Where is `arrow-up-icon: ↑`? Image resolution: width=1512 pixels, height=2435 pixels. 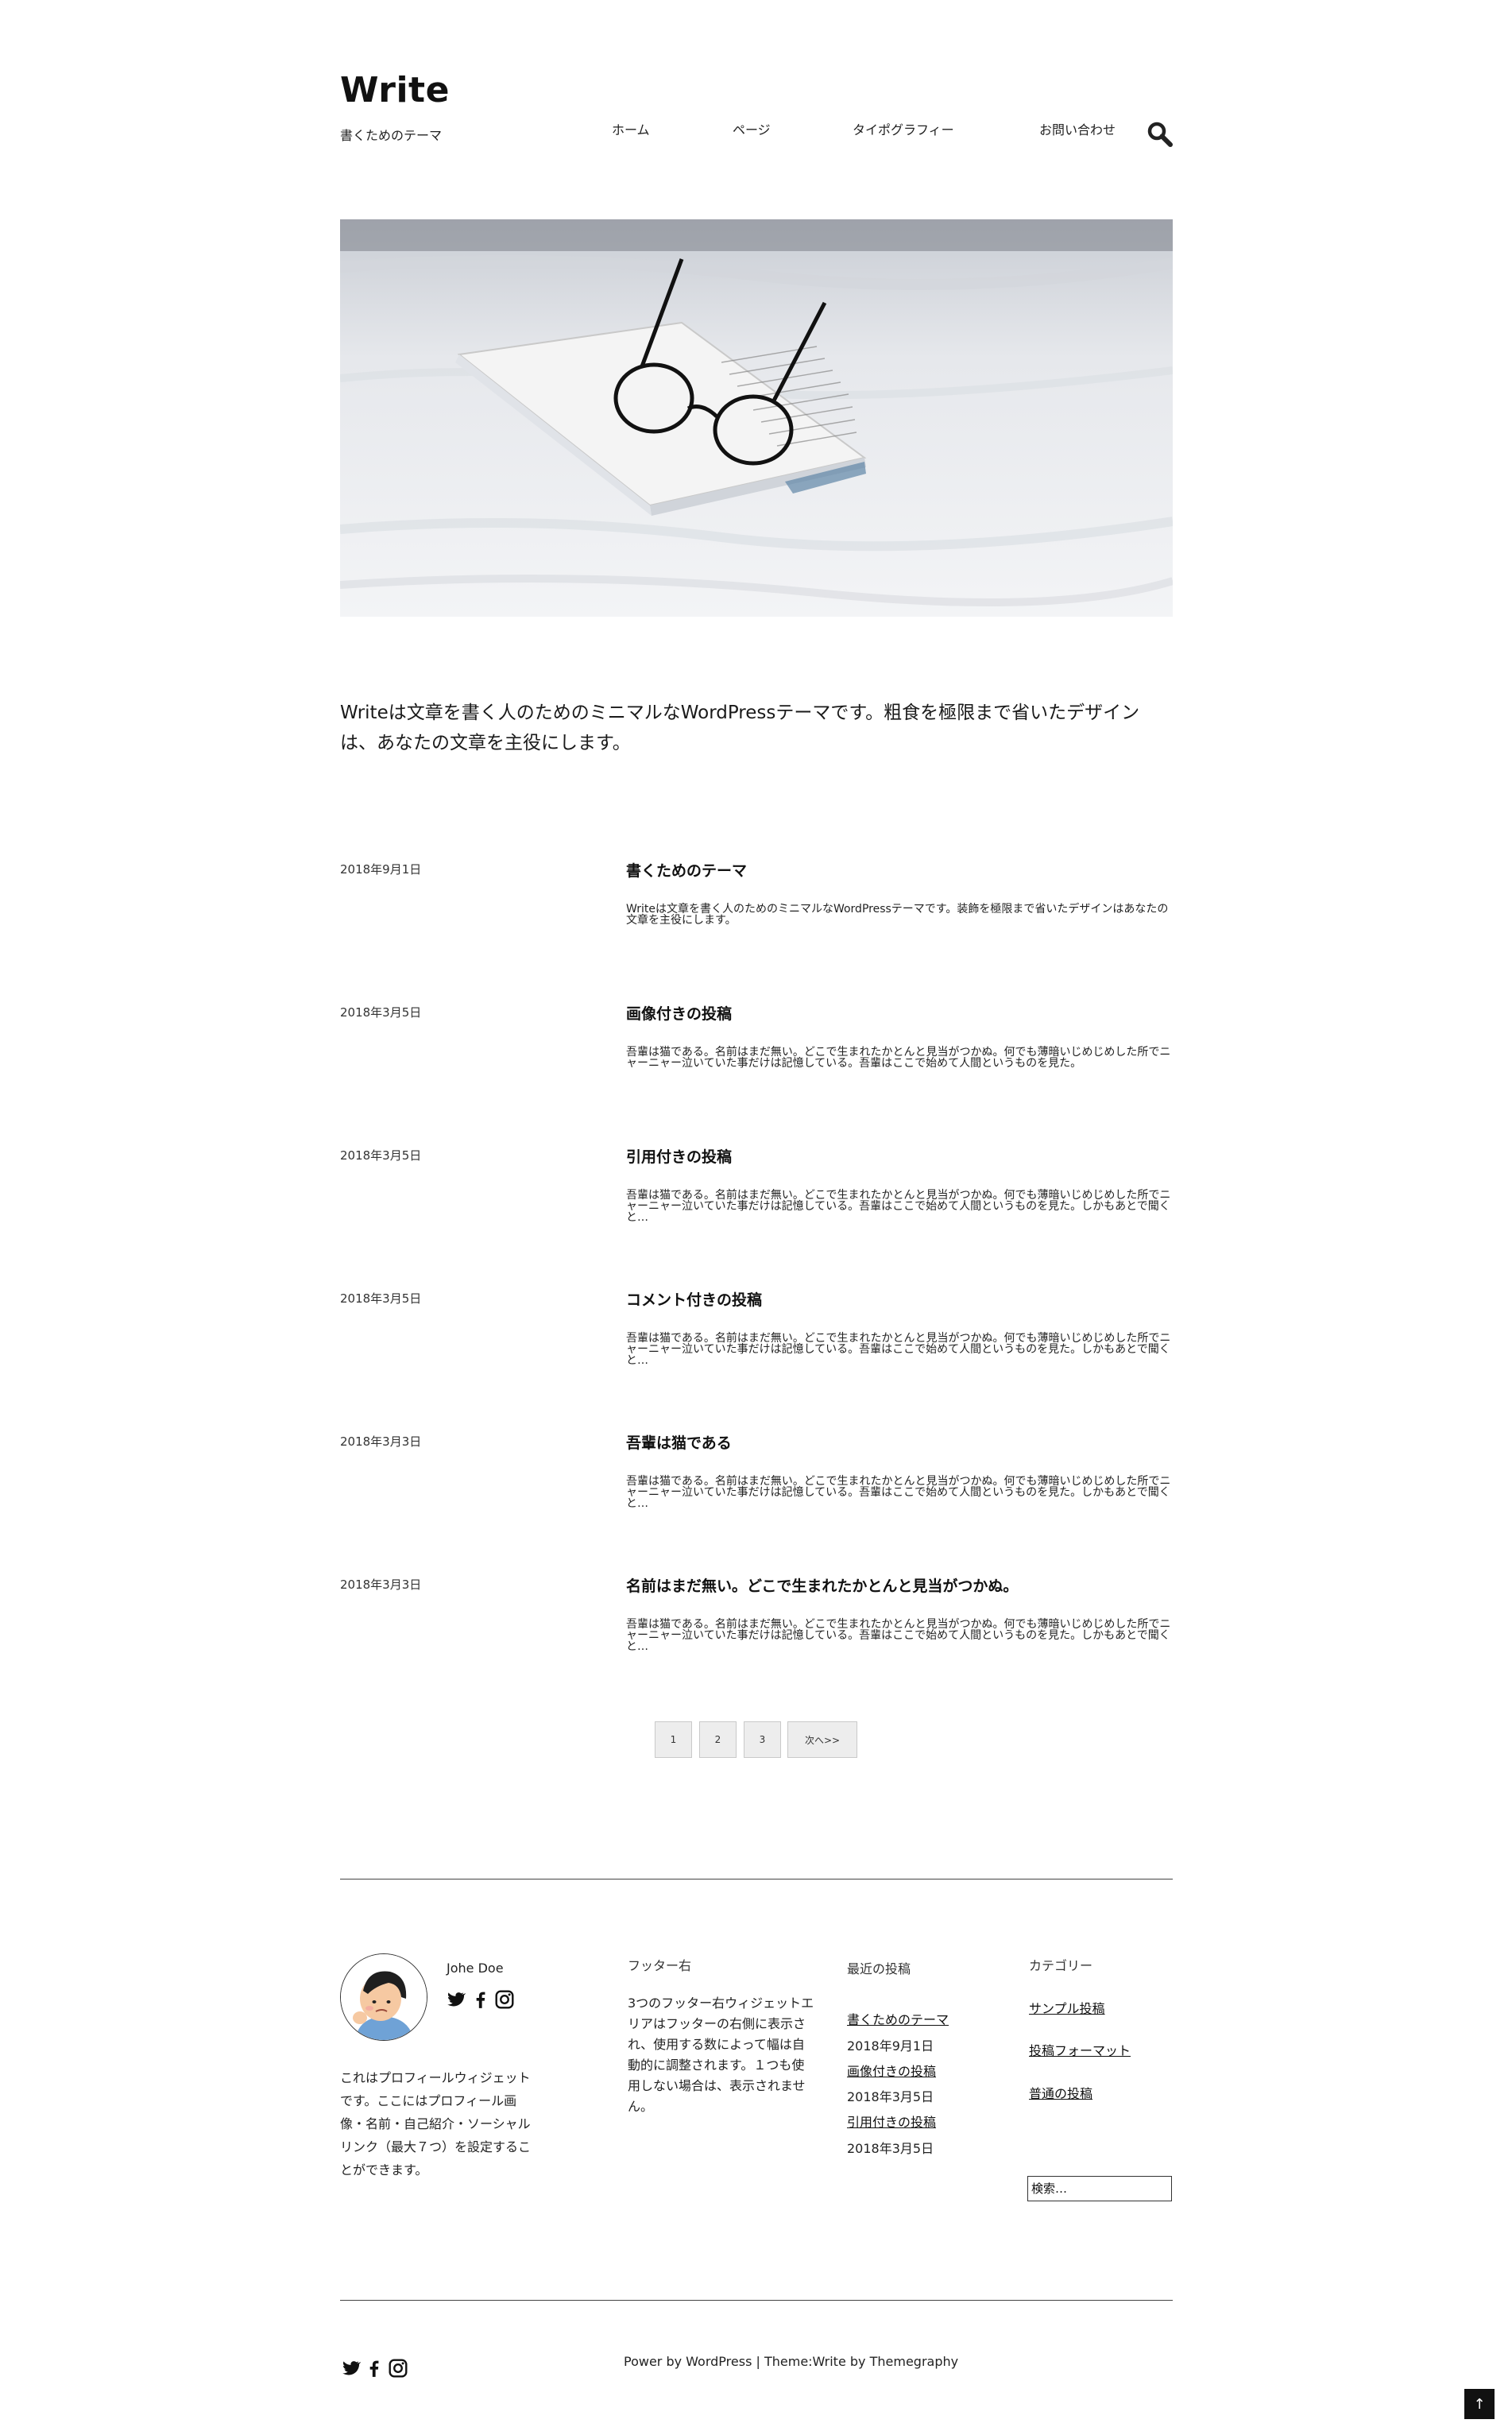 arrow-up-icon: ↑ is located at coordinates (1479, 2404).